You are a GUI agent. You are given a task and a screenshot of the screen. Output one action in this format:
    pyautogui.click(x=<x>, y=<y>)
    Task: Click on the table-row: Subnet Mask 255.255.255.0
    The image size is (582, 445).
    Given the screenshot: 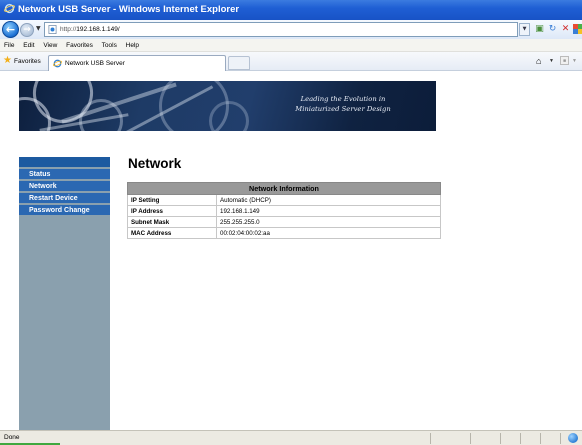 What is the action you would take?
    pyautogui.click(x=284, y=222)
    